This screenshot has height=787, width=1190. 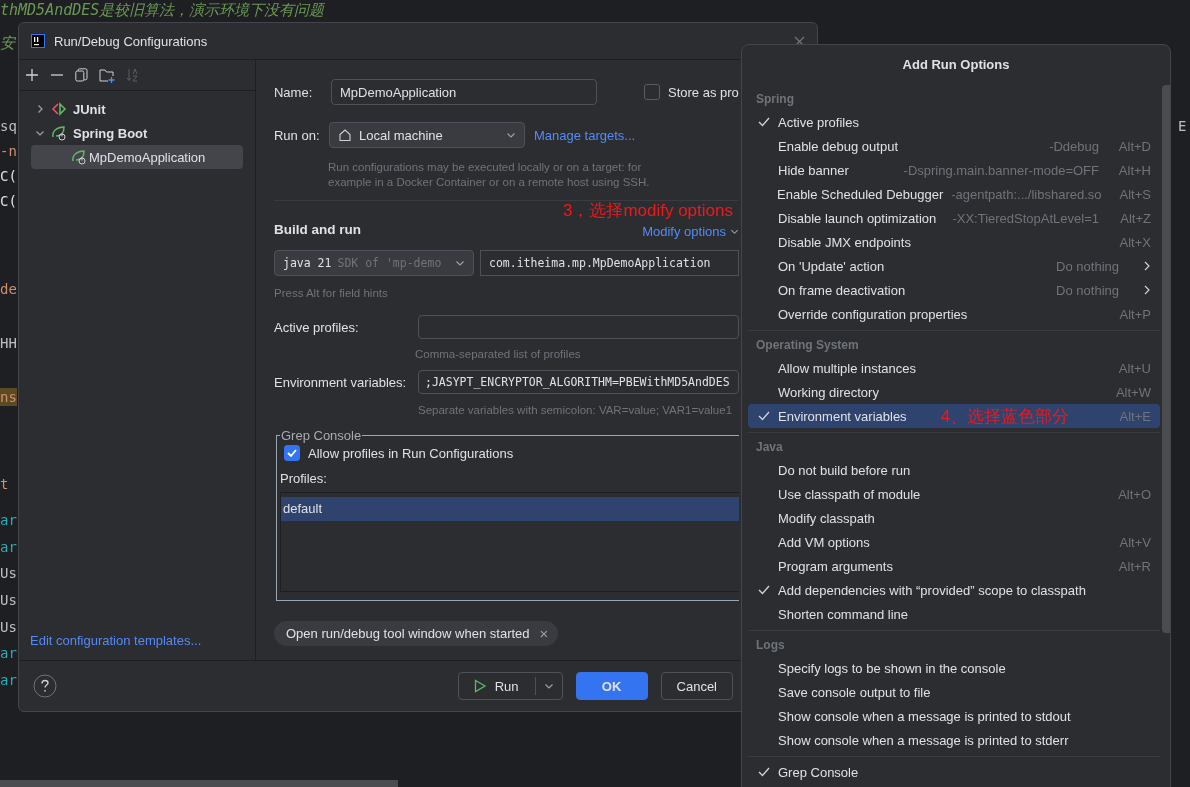 I want to click on shortcut-text: Alt+P, so click(x=1134, y=314).